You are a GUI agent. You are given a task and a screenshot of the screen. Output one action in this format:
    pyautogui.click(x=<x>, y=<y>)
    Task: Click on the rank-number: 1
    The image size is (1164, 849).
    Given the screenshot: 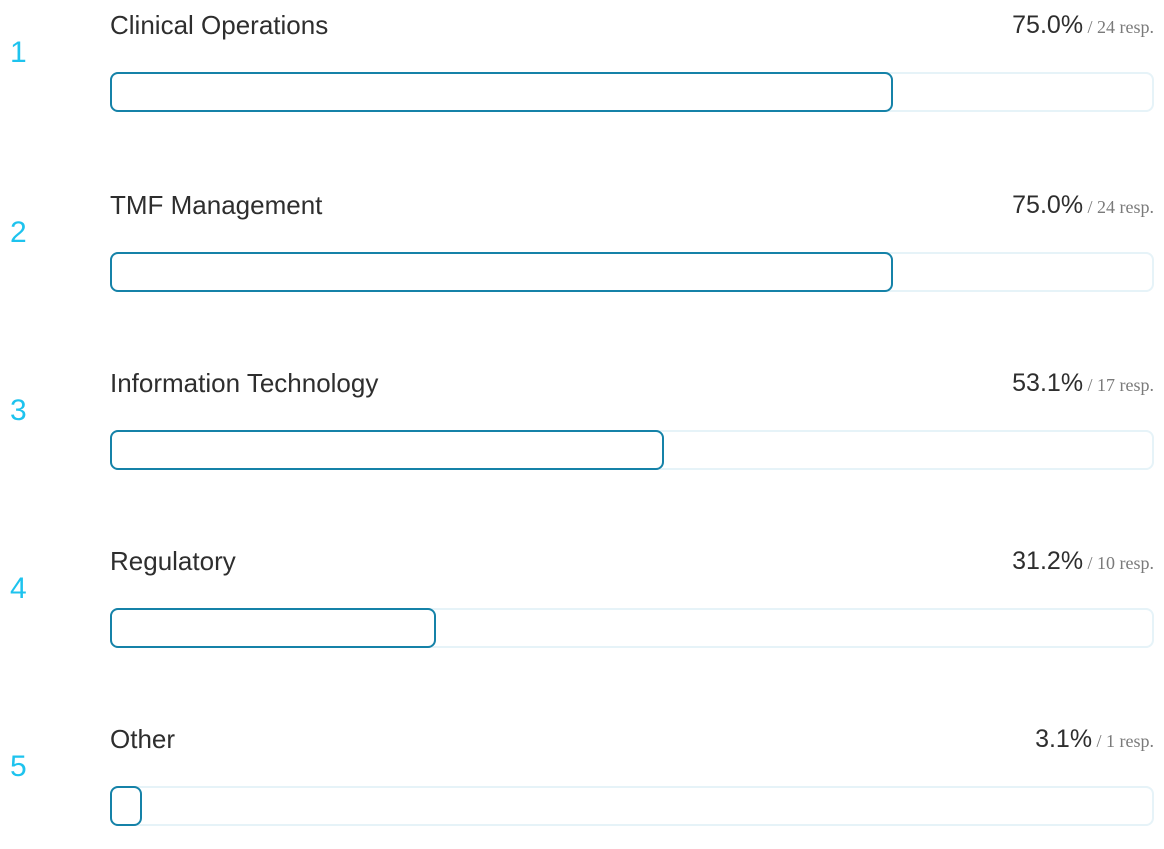 What is the action you would take?
    pyautogui.click(x=18, y=52)
    